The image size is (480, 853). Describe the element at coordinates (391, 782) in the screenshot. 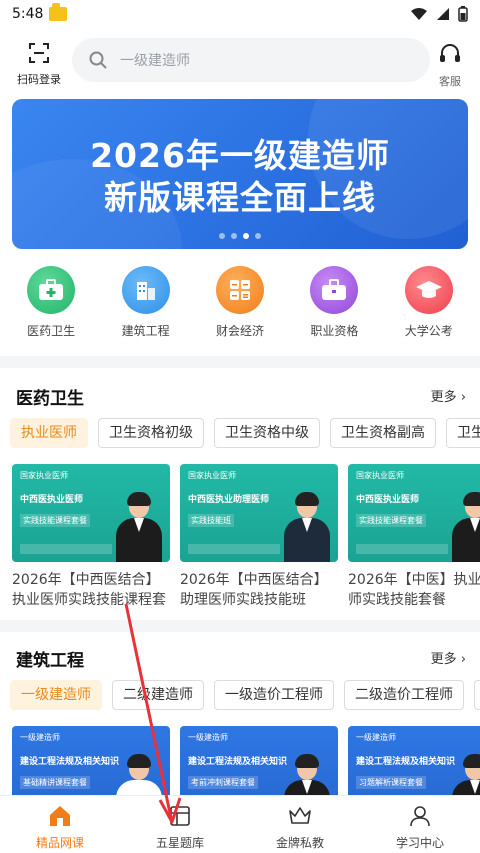

I see `thumb-sub-text: 习题解析课程套餐` at that location.